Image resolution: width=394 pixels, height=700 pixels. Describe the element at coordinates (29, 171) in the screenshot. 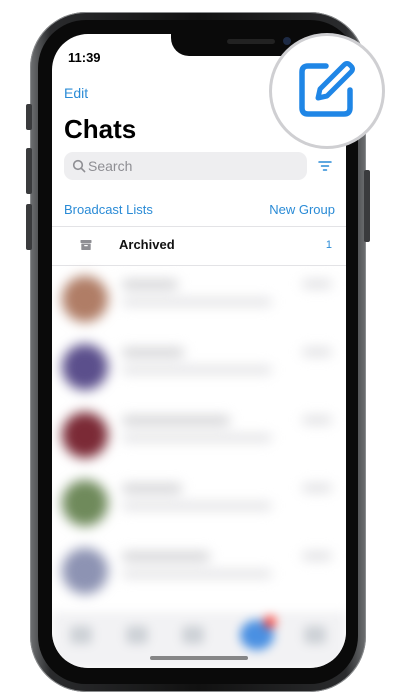

I see `volume-up-button` at that location.